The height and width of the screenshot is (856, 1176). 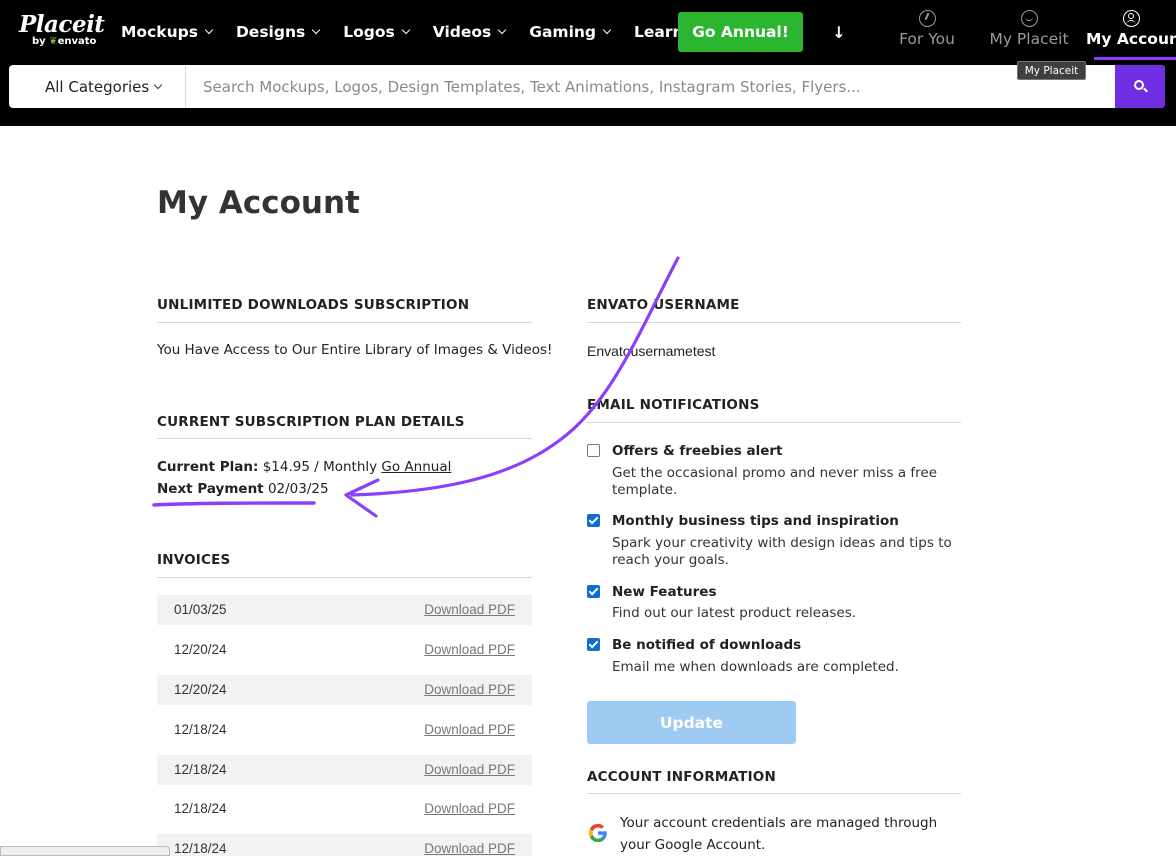 I want to click on next-payment-value: 02/03/25, so click(x=298, y=489).